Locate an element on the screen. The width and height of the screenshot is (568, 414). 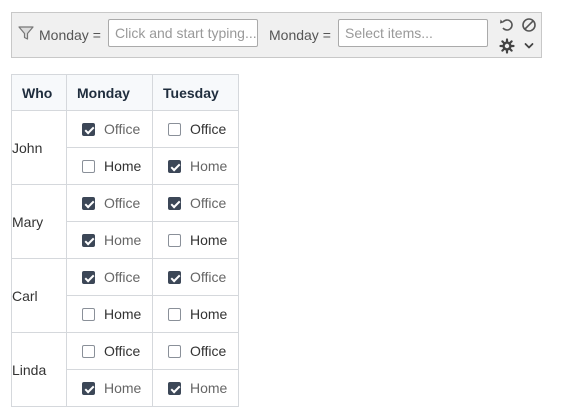
table-row: Carl Office Office is located at coordinates (125, 295).